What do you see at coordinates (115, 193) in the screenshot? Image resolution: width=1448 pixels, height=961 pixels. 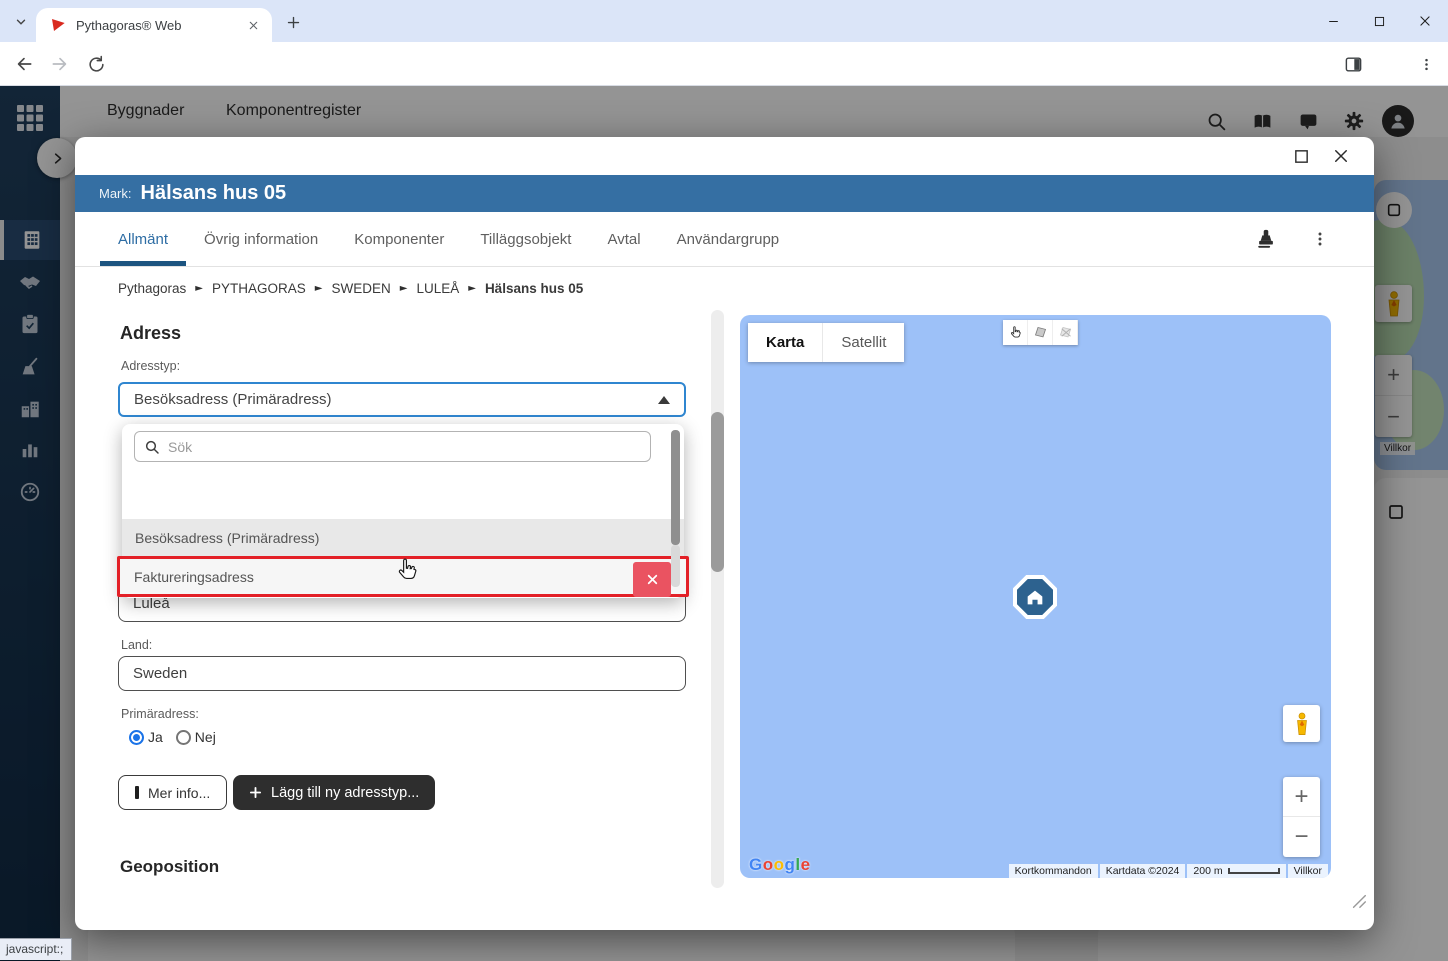 I see `object-type-label: Mark:` at bounding box center [115, 193].